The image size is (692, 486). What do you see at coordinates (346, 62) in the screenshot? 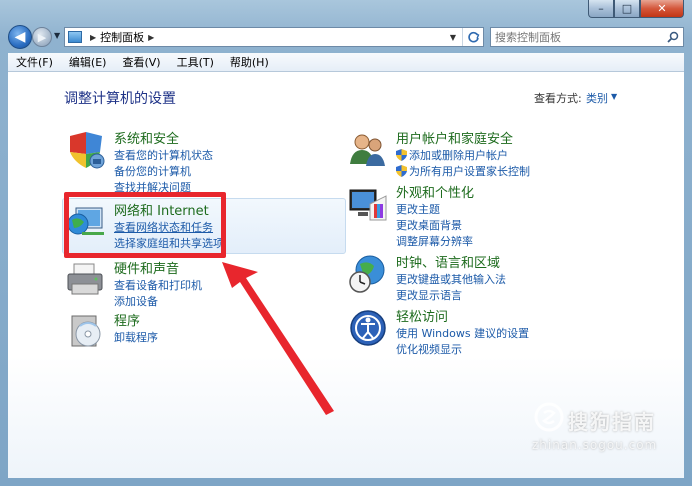
I see `menu-bar: 文件(F) 编辑(E) 查看(V) 工具(T) 帮助(H)` at bounding box center [346, 62].